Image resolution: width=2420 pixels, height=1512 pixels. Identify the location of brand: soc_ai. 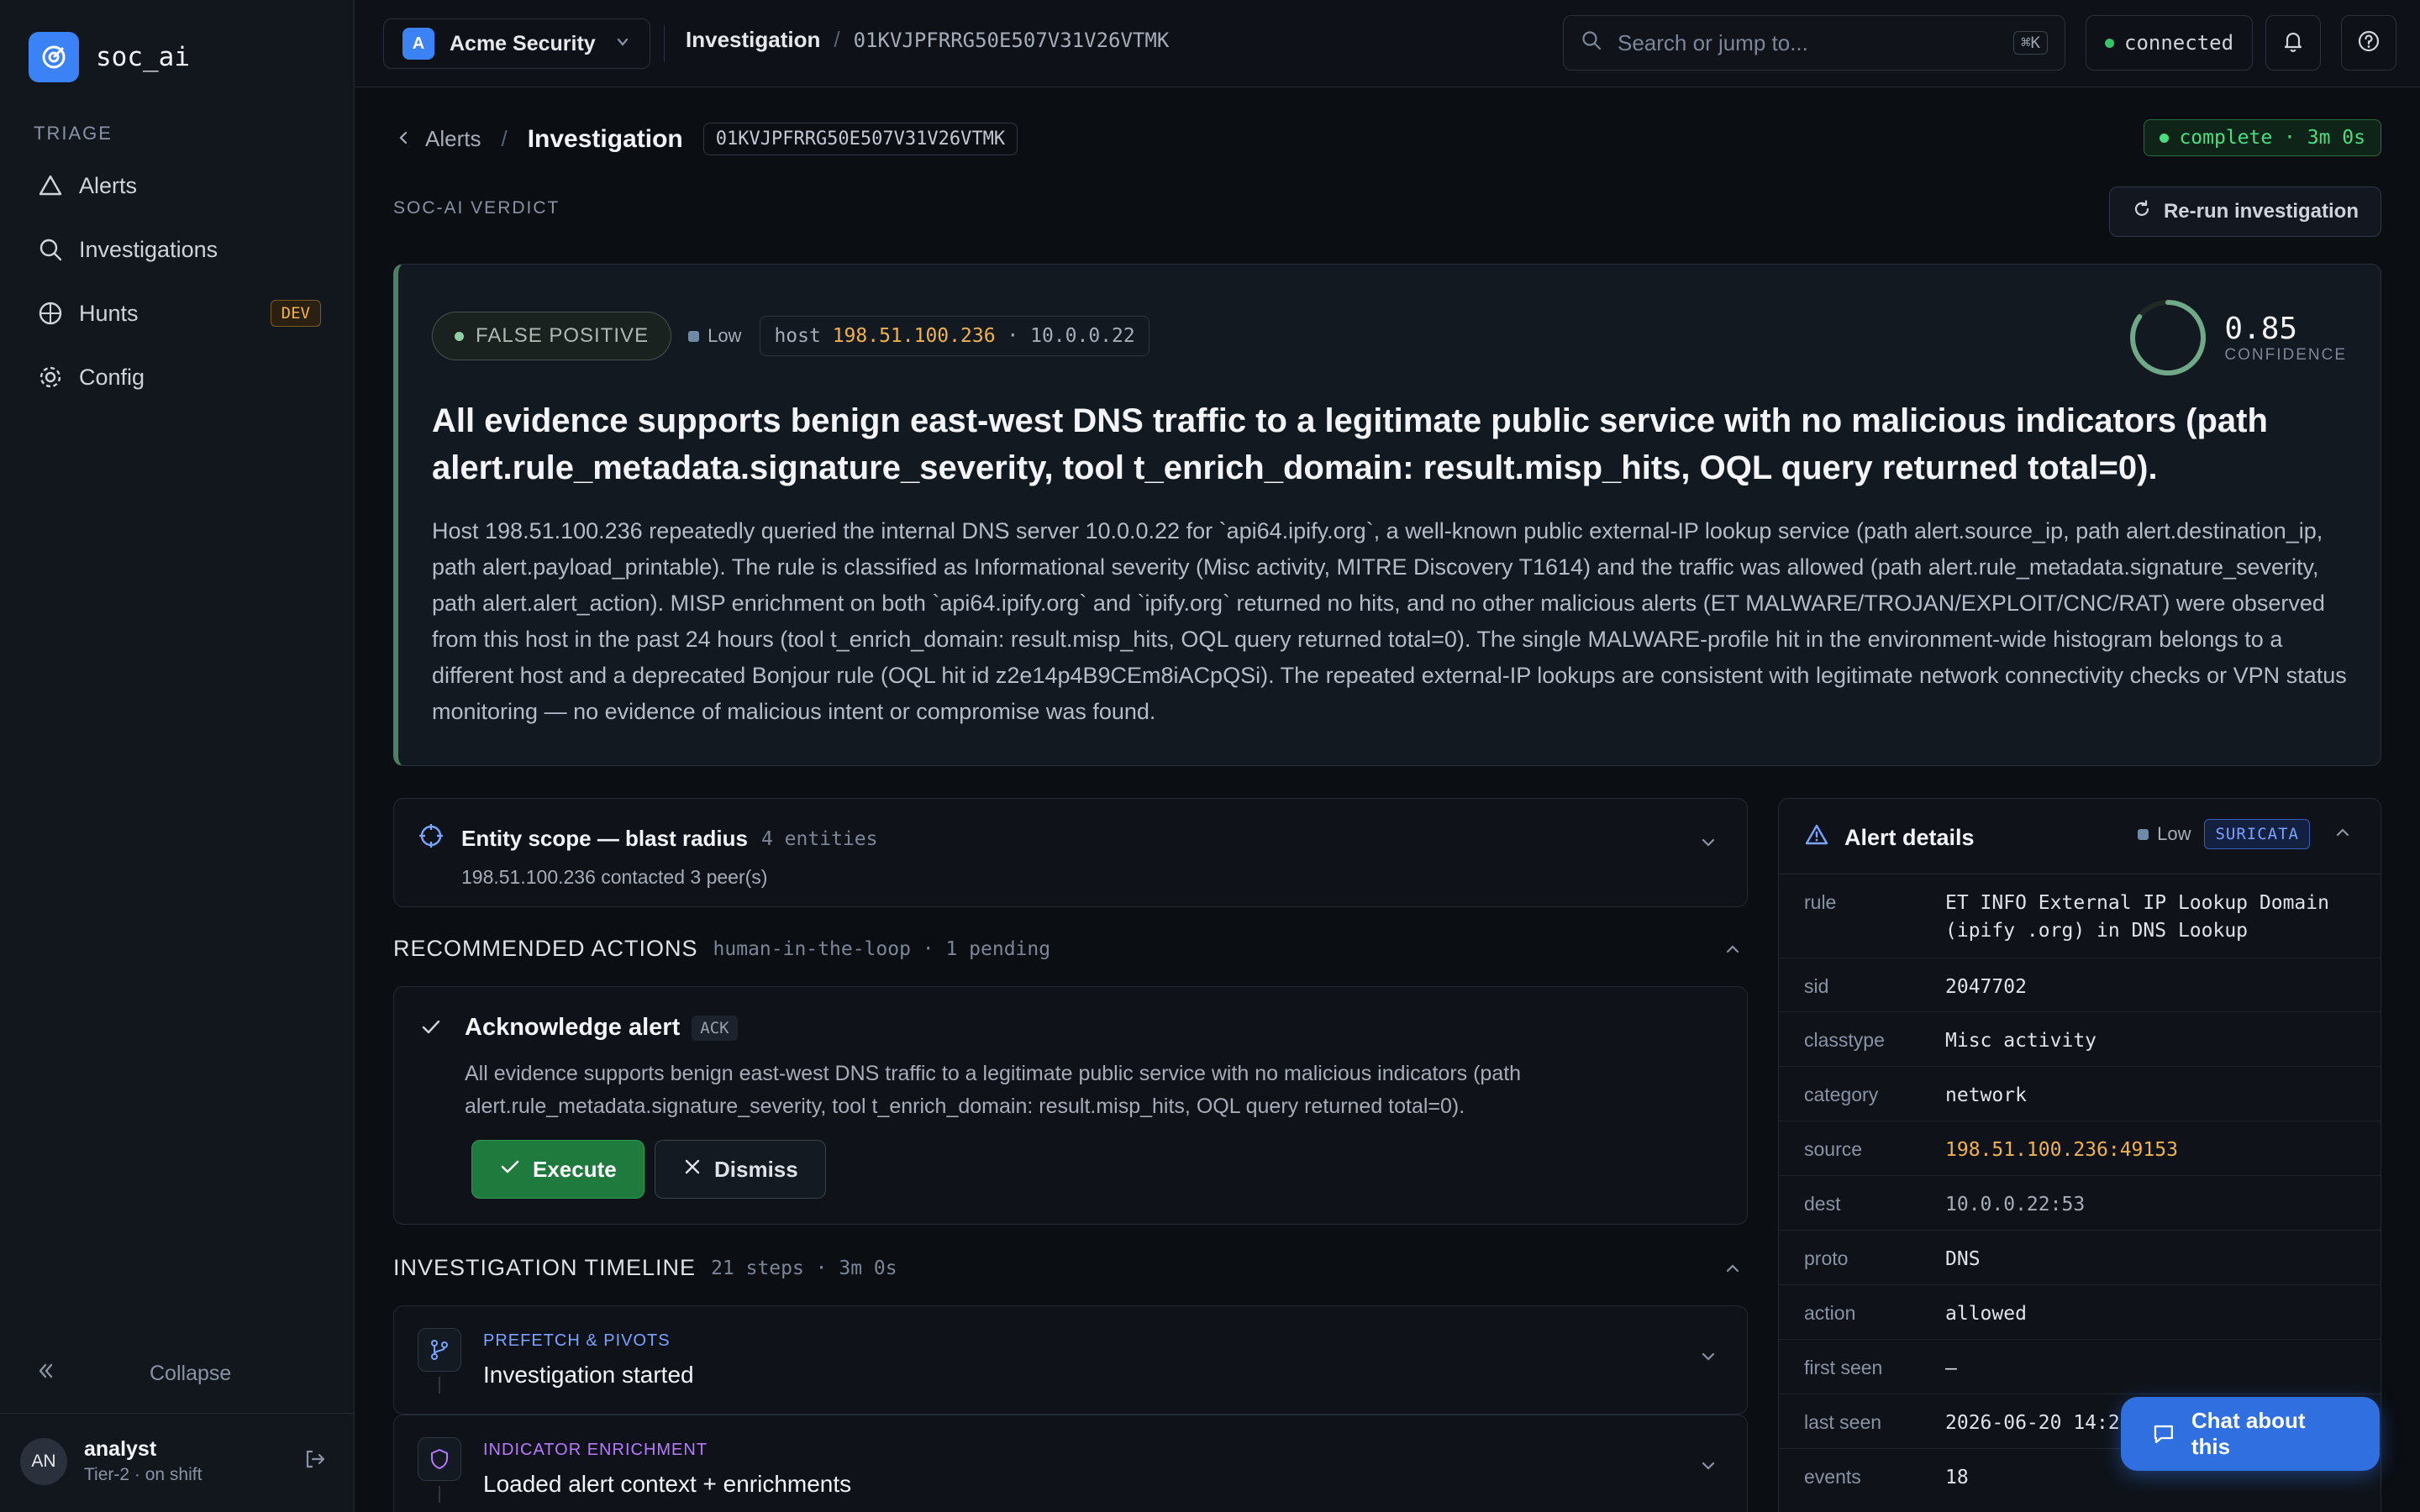
(109, 57).